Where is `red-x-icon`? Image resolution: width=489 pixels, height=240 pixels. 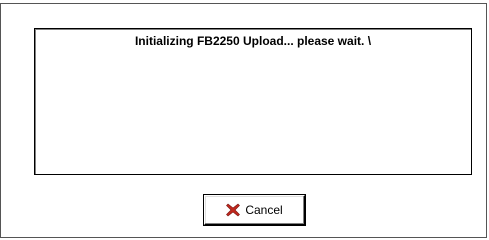
red-x-icon is located at coordinates (233, 210).